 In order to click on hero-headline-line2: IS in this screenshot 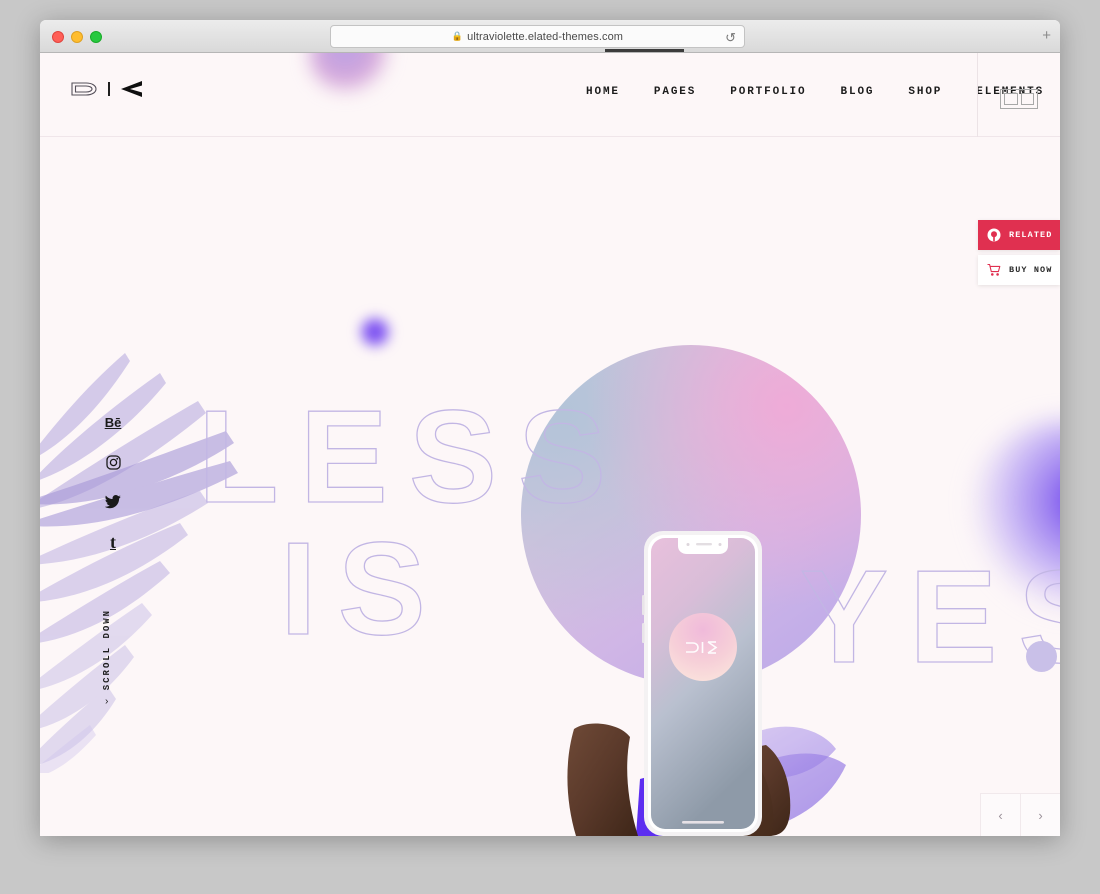, I will do `click(363, 588)`.